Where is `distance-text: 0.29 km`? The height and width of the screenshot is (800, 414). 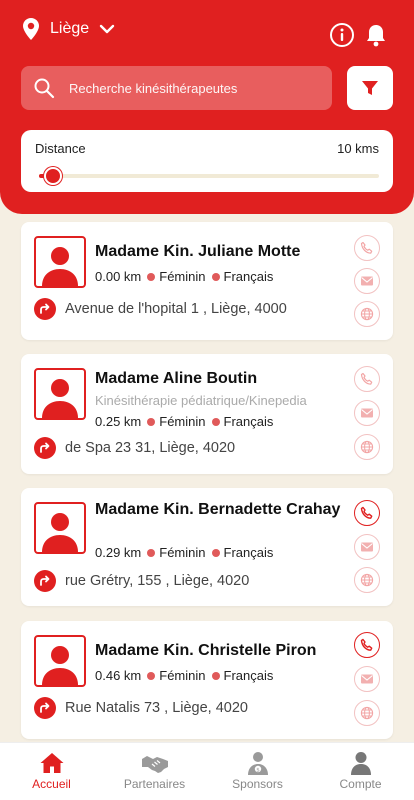 distance-text: 0.29 km is located at coordinates (118, 552).